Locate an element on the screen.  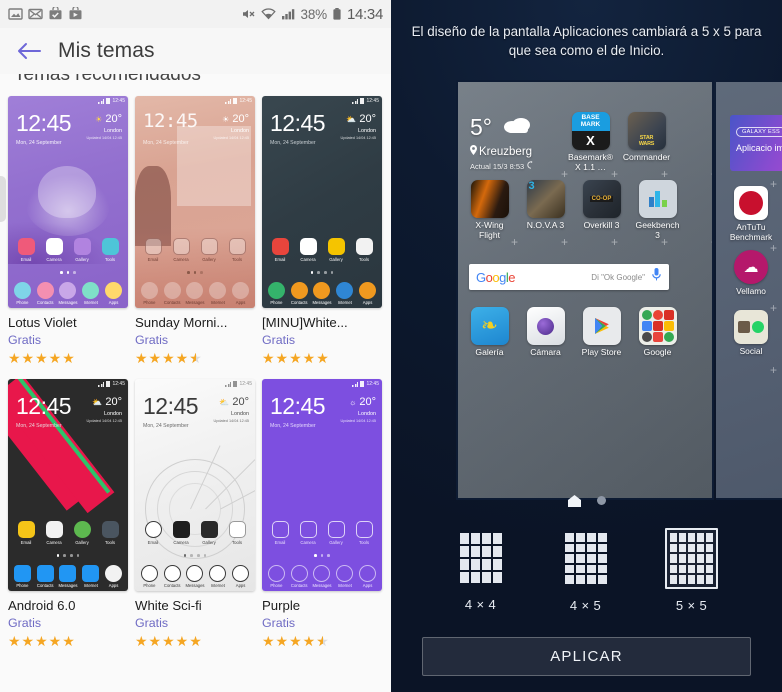
weather-updated-label: Actual 15/3 8:53 is located at coordinates (497, 166).